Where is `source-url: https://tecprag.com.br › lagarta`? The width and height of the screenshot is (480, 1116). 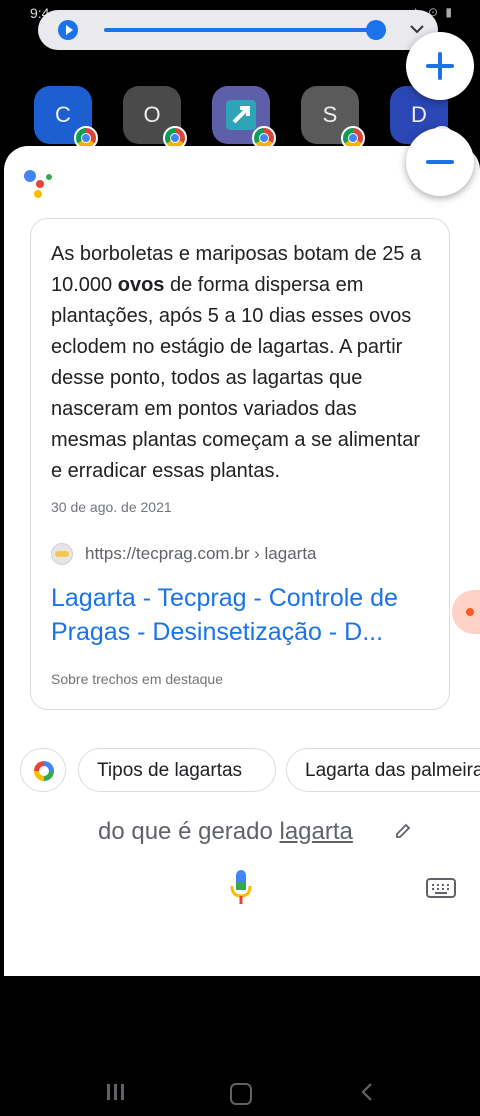
source-url: https://tecprag.com.br › lagarta is located at coordinates (201, 553).